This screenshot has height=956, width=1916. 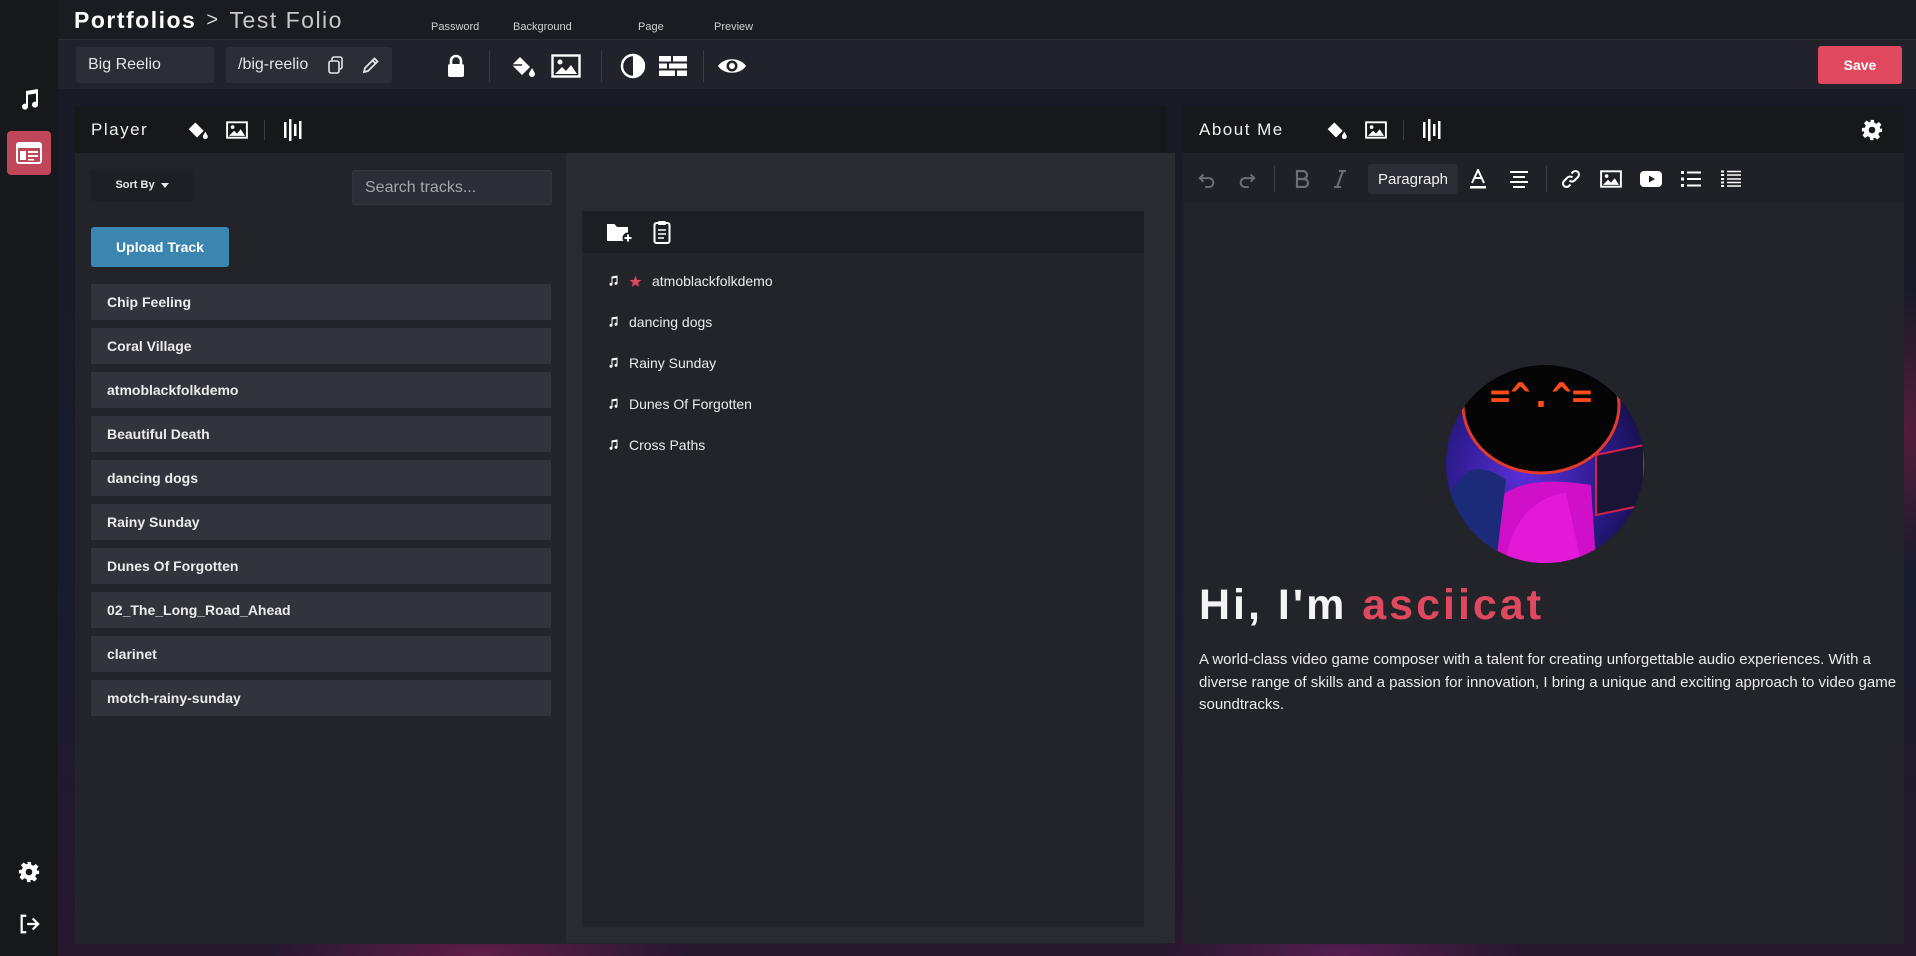 I want to click on save-button: Save, so click(x=1860, y=65).